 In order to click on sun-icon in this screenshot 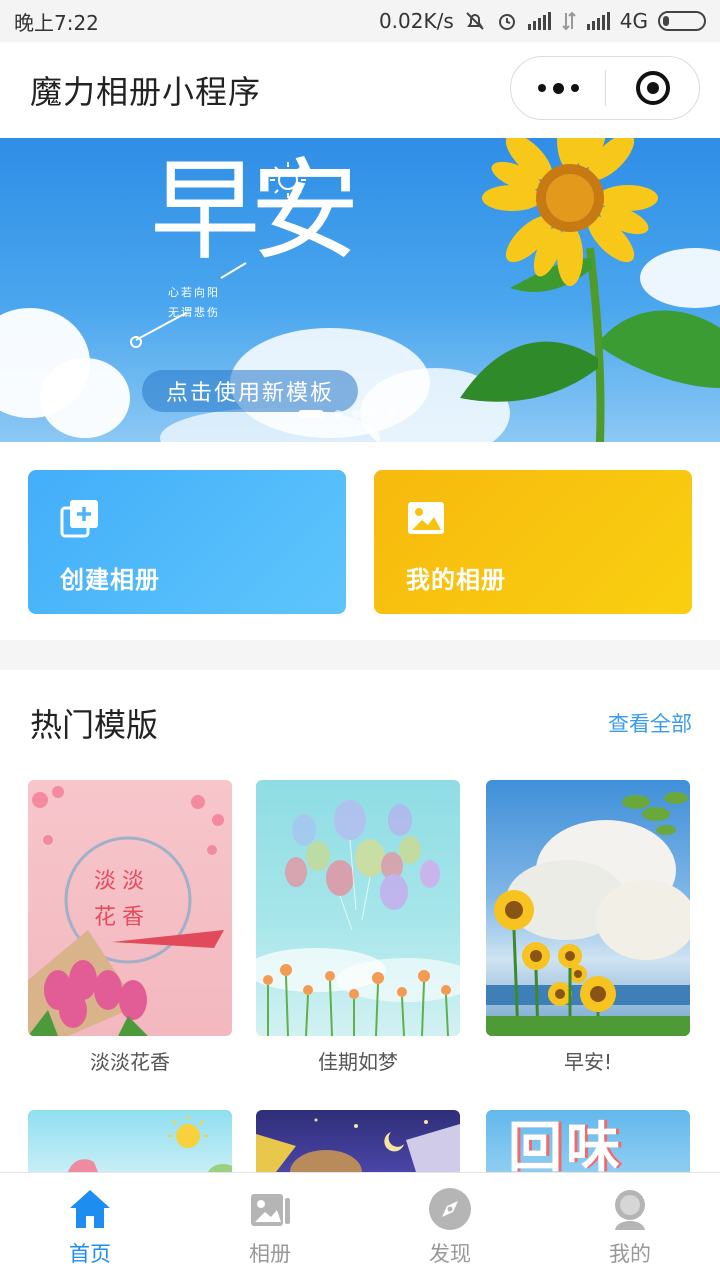, I will do `click(288, 180)`.